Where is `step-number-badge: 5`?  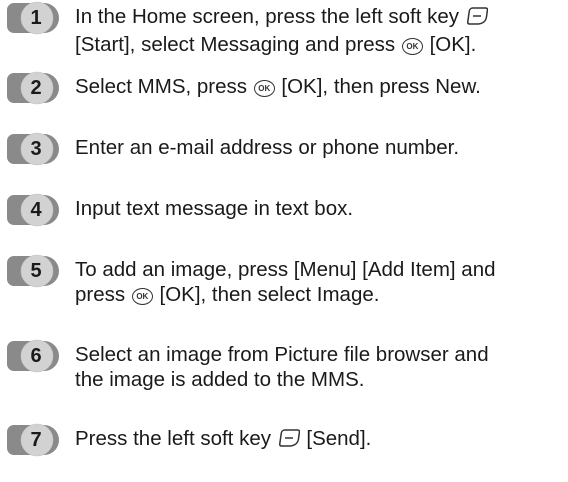 step-number-badge: 5 is located at coordinates (33, 271).